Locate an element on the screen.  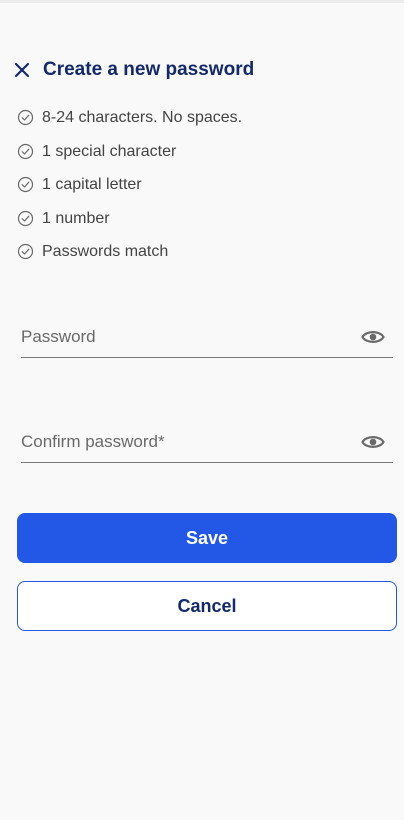
page-title: Create a new password is located at coordinates (149, 69).